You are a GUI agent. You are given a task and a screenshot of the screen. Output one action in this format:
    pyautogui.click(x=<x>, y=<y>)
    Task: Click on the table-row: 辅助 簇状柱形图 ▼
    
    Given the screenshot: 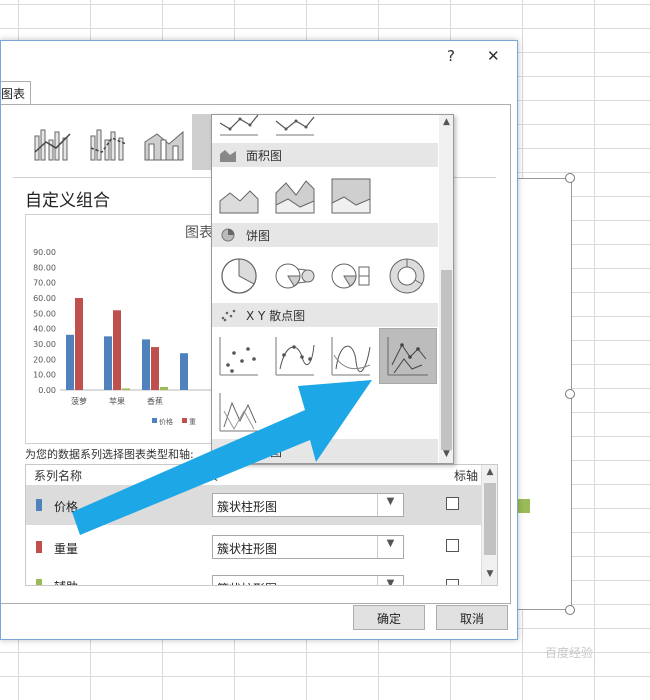 What is the action you would take?
    pyautogui.click(x=253, y=577)
    